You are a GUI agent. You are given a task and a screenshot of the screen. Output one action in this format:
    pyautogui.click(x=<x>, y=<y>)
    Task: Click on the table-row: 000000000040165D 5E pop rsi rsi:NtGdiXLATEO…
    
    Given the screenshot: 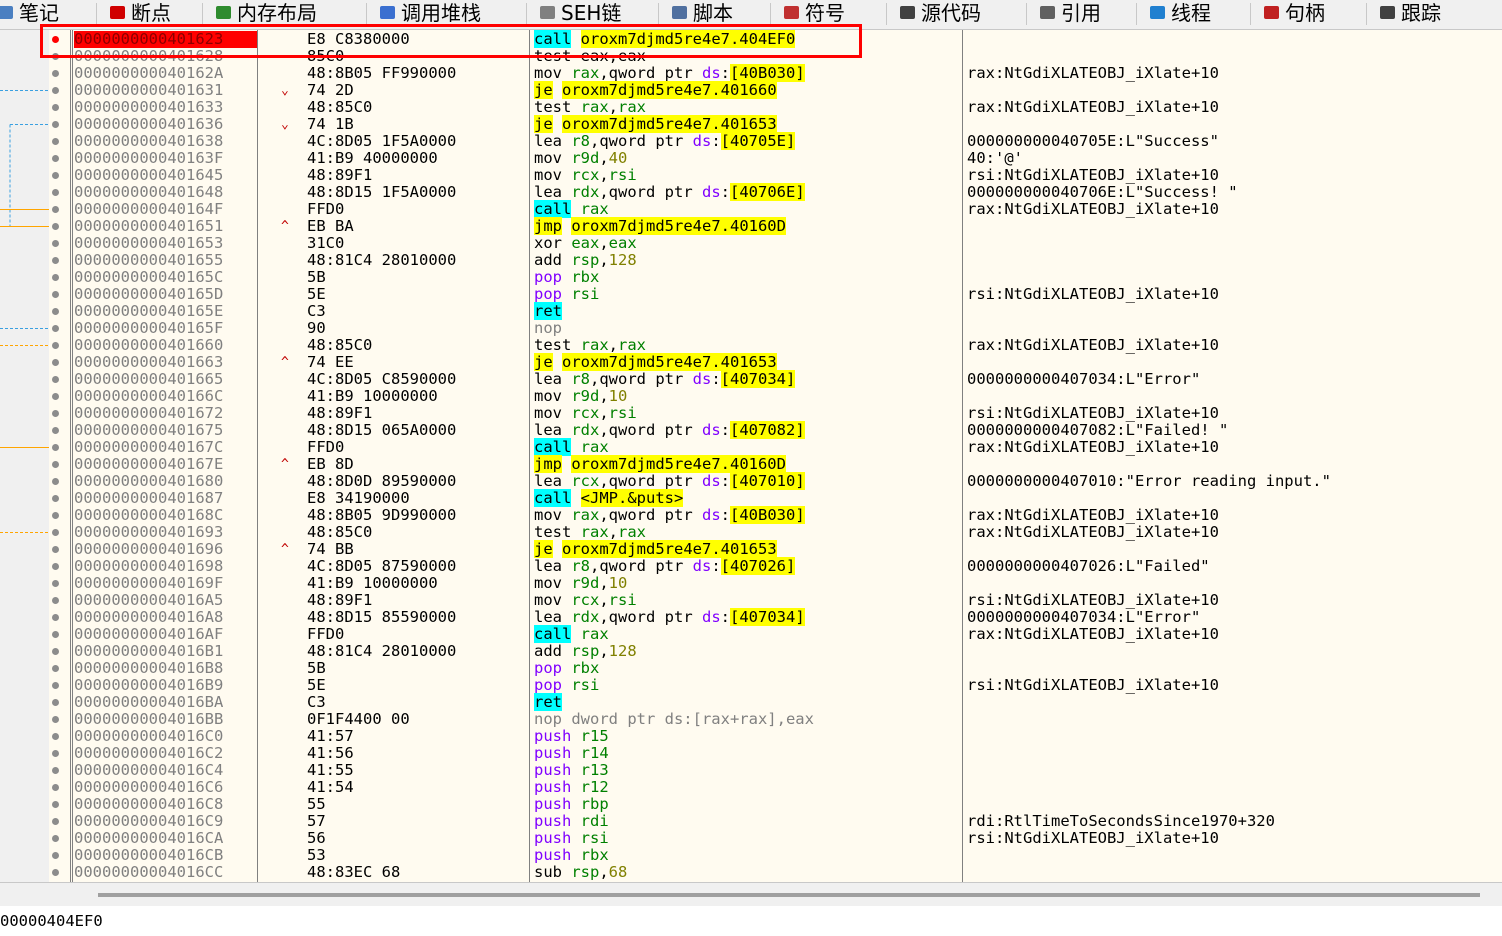 What is the action you would take?
    pyautogui.click(x=775, y=294)
    